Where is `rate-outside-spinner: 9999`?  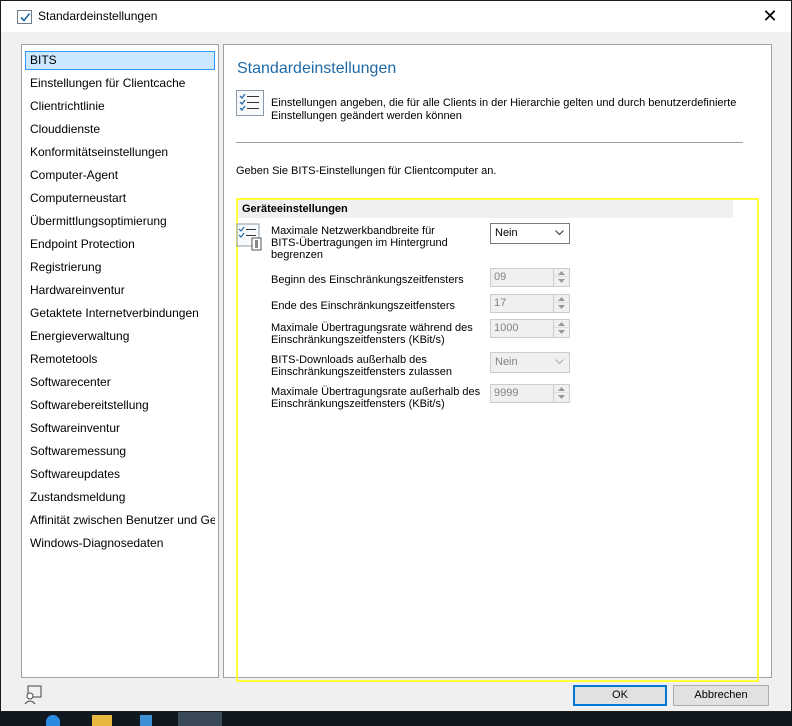
rate-outside-spinner: 9999 is located at coordinates (530, 393).